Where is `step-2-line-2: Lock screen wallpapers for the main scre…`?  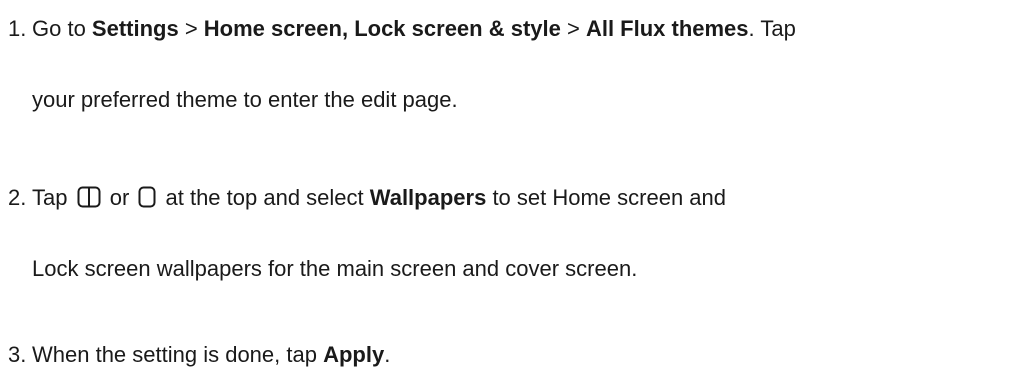 step-2-line-2: Lock screen wallpapers for the main scre… is located at coordinates (334, 269).